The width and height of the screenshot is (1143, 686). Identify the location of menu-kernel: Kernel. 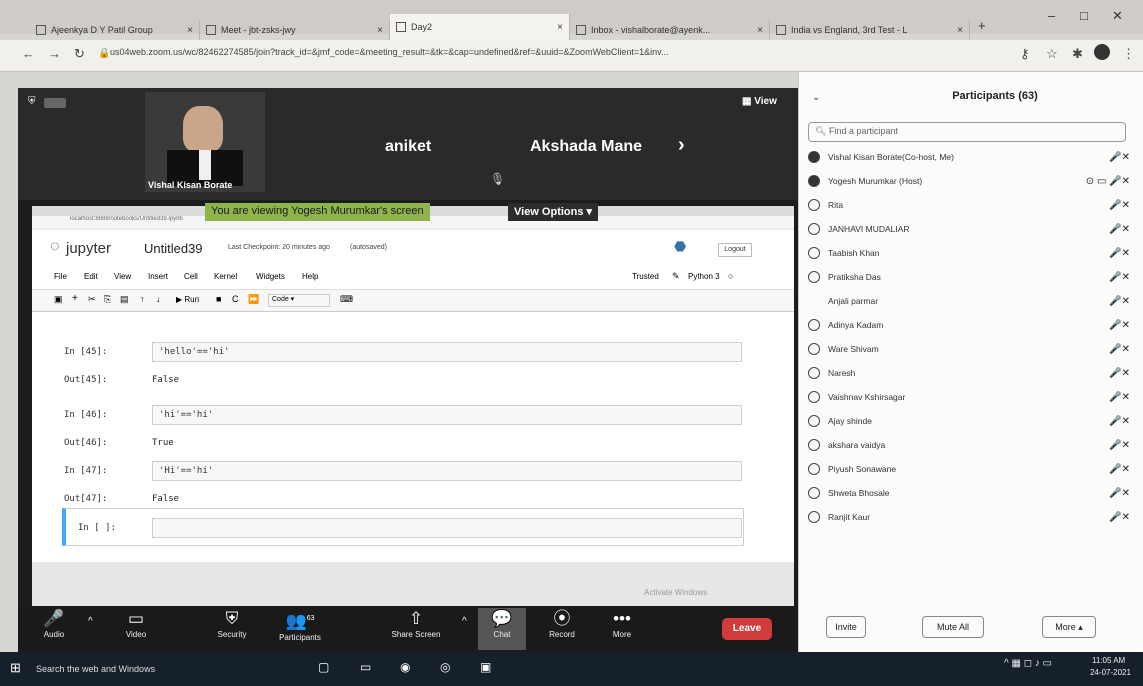
(225, 276).